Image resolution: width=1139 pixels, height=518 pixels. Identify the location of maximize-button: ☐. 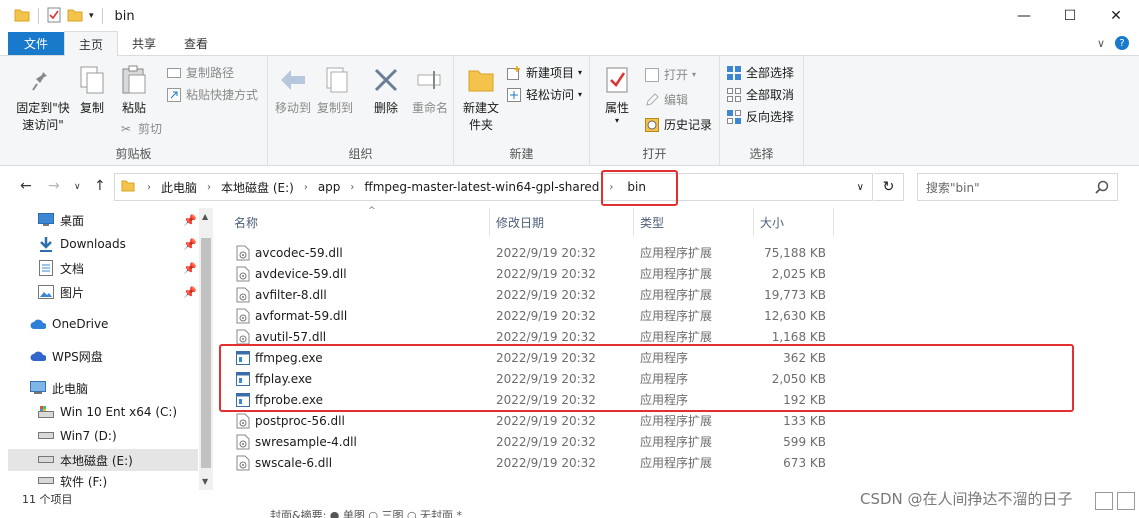
(1070, 16).